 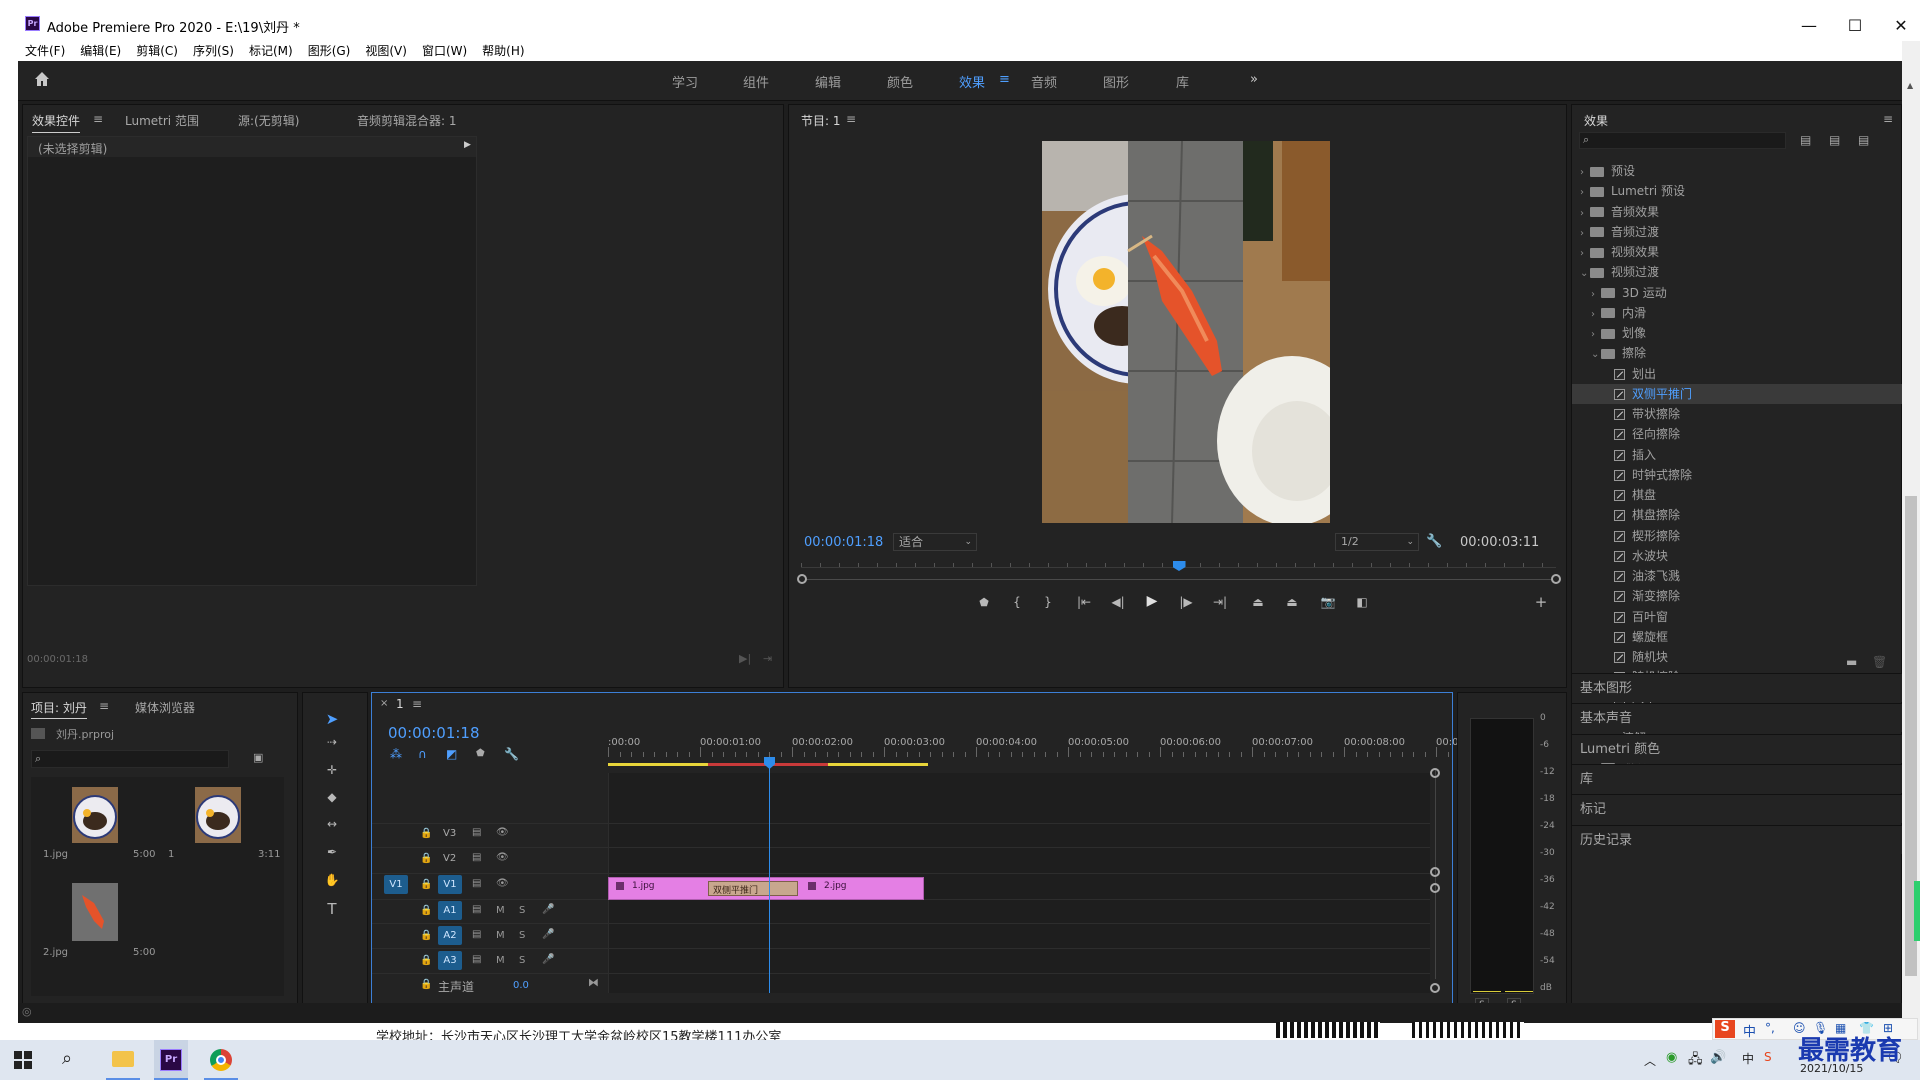 I want to click on taskbar-file-explorer, so click(x=123, y=1060).